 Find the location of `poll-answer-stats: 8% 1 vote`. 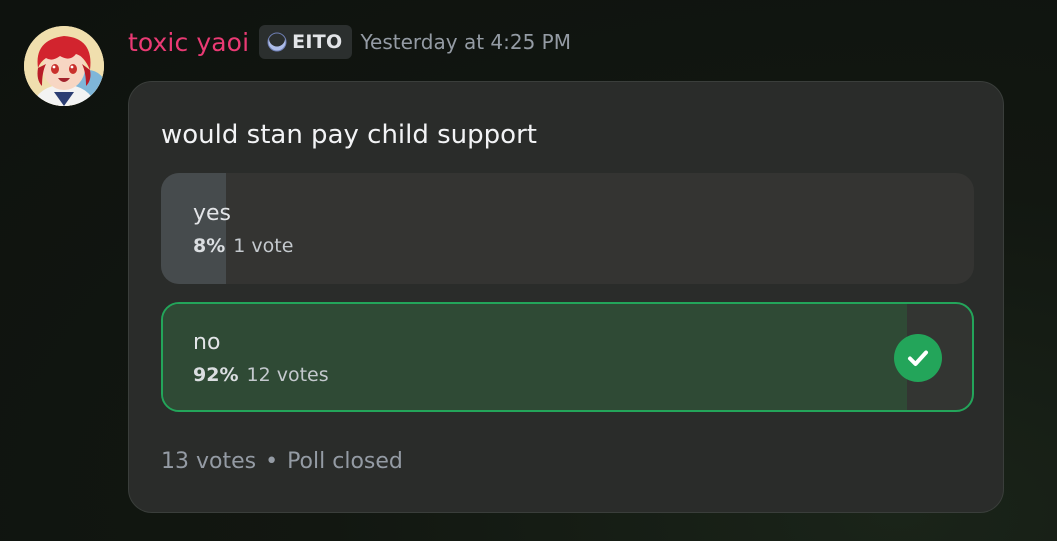

poll-answer-stats: 8% 1 vote is located at coordinates (243, 246).